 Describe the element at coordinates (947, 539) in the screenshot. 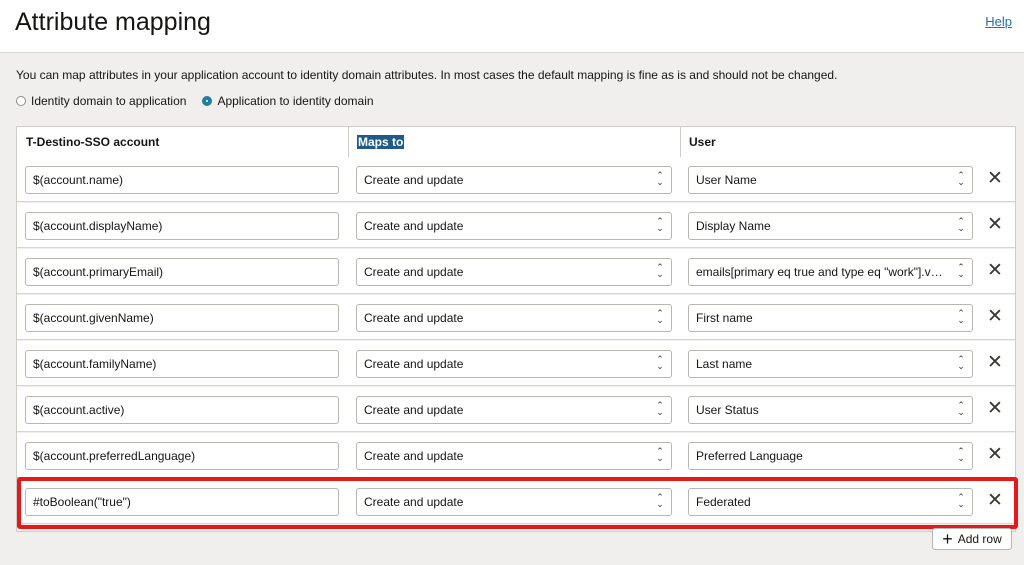

I see `plus-icon: +` at that location.